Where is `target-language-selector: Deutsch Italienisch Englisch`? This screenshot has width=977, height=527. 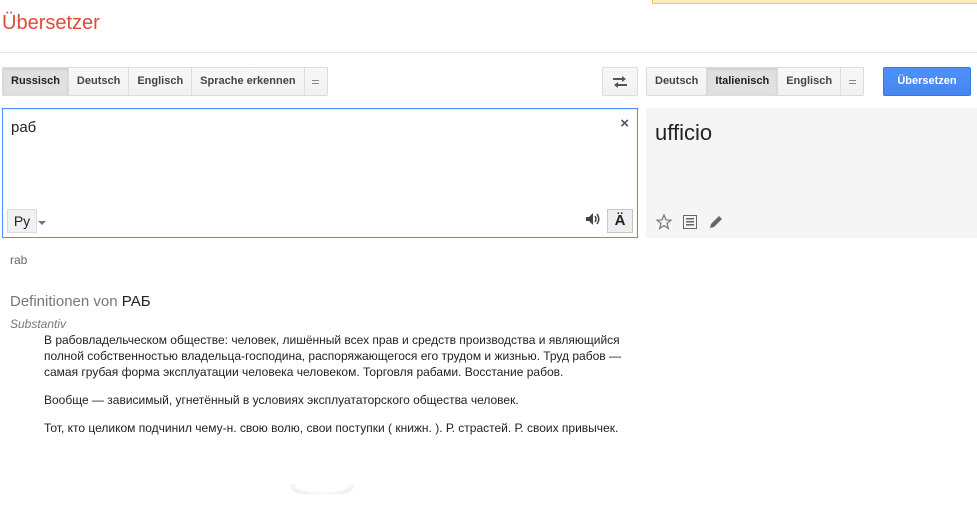 target-language-selector: Deutsch Italienisch Englisch is located at coordinates (755, 81).